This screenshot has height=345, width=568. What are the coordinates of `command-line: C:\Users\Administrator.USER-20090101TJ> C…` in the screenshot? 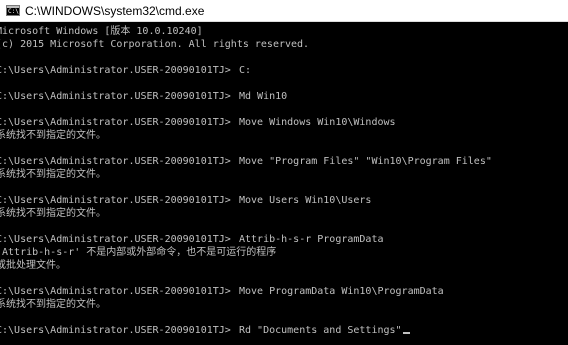 It's located at (284, 70).